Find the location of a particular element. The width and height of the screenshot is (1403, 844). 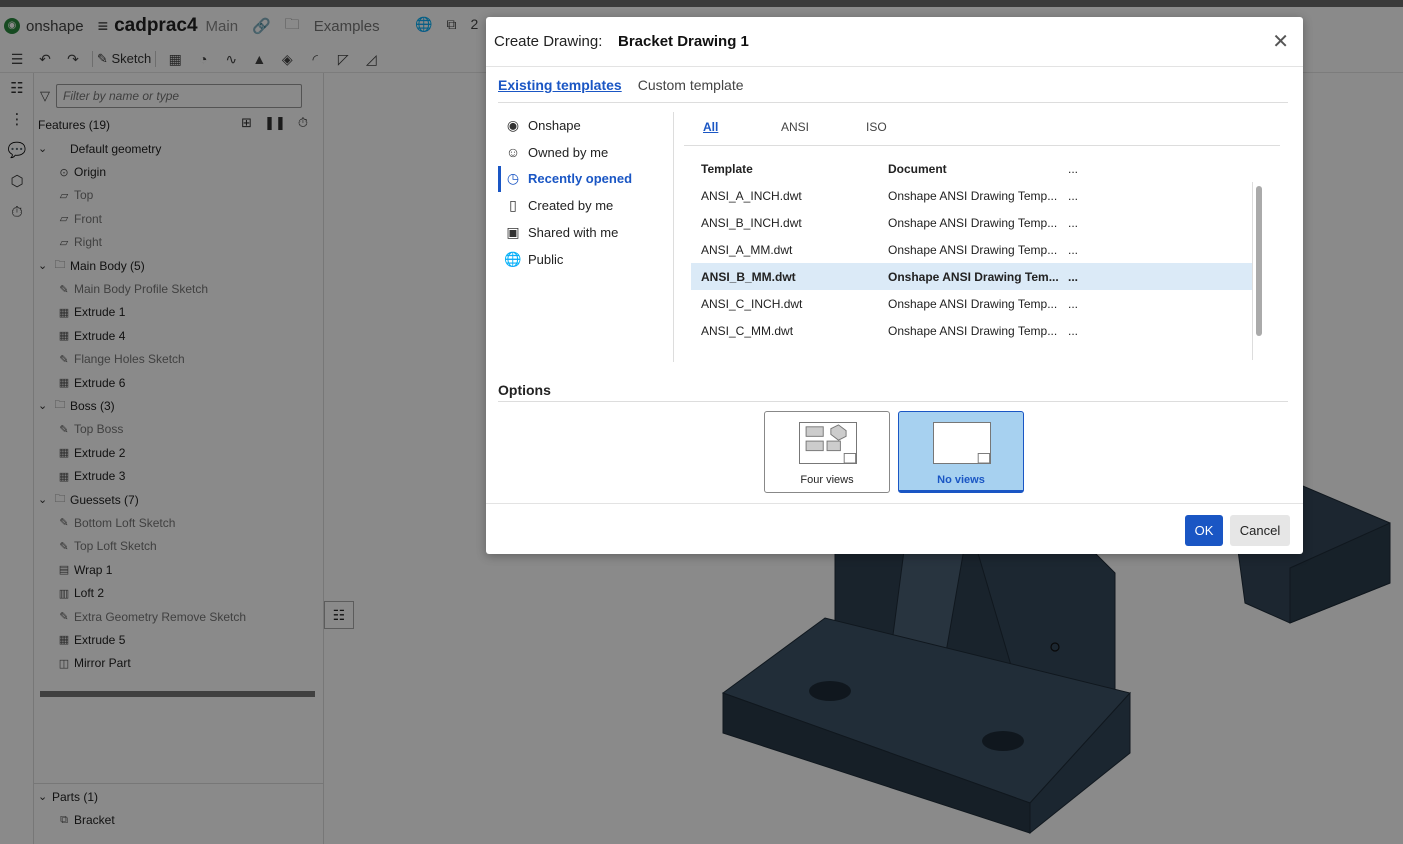

four-views-icon is located at coordinates (828, 443).